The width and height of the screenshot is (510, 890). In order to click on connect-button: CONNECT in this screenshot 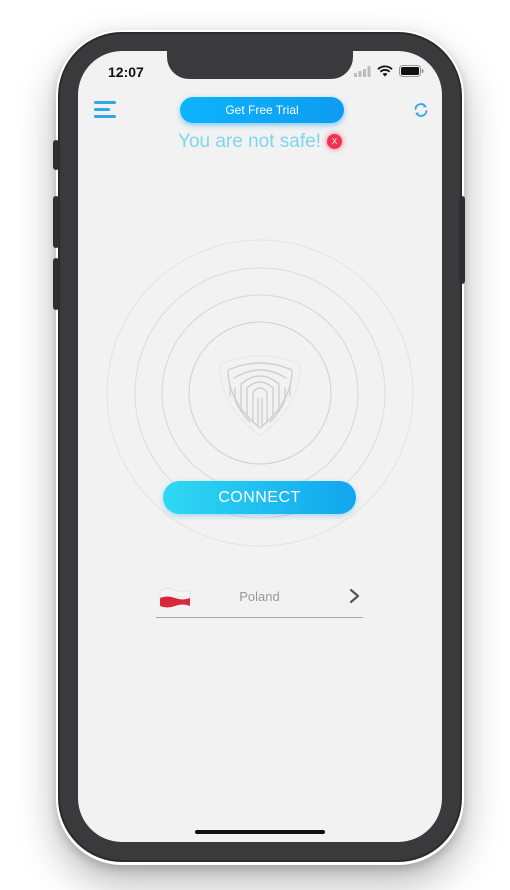, I will do `click(259, 497)`.